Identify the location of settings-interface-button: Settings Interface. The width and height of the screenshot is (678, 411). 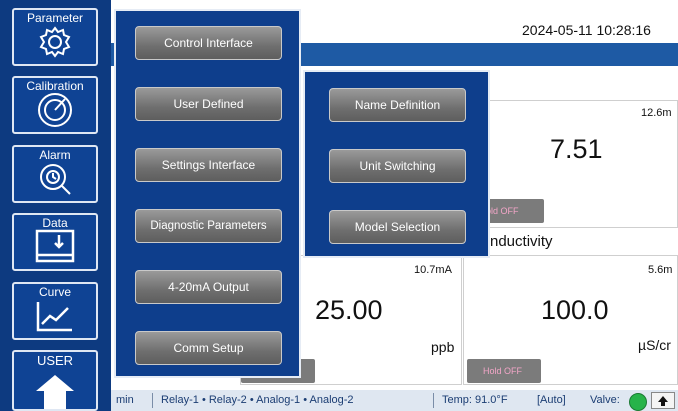
(208, 165).